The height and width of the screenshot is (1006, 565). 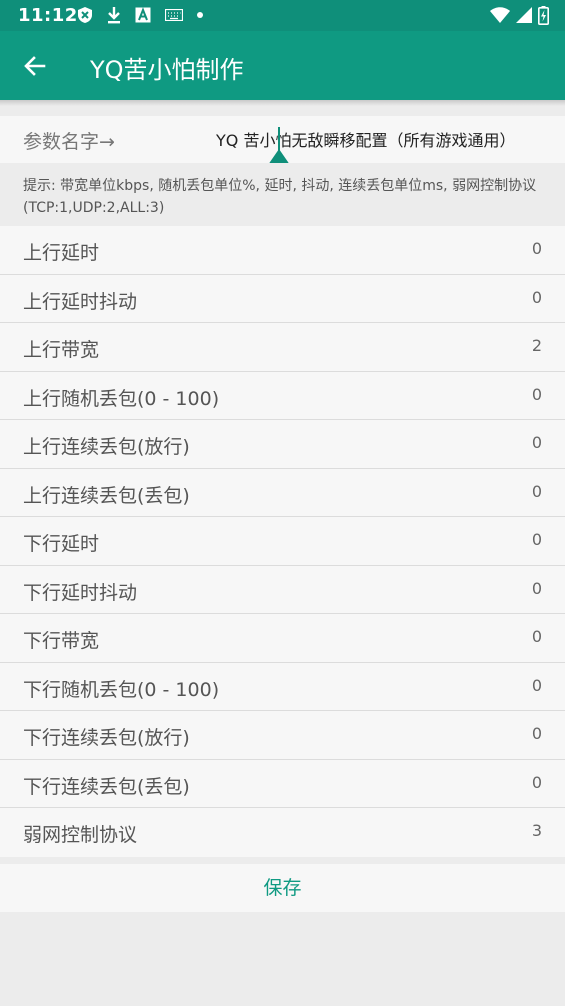 I want to click on settings-row: 下行随机丢包(0 - 100) 0, so click(x=282, y=686).